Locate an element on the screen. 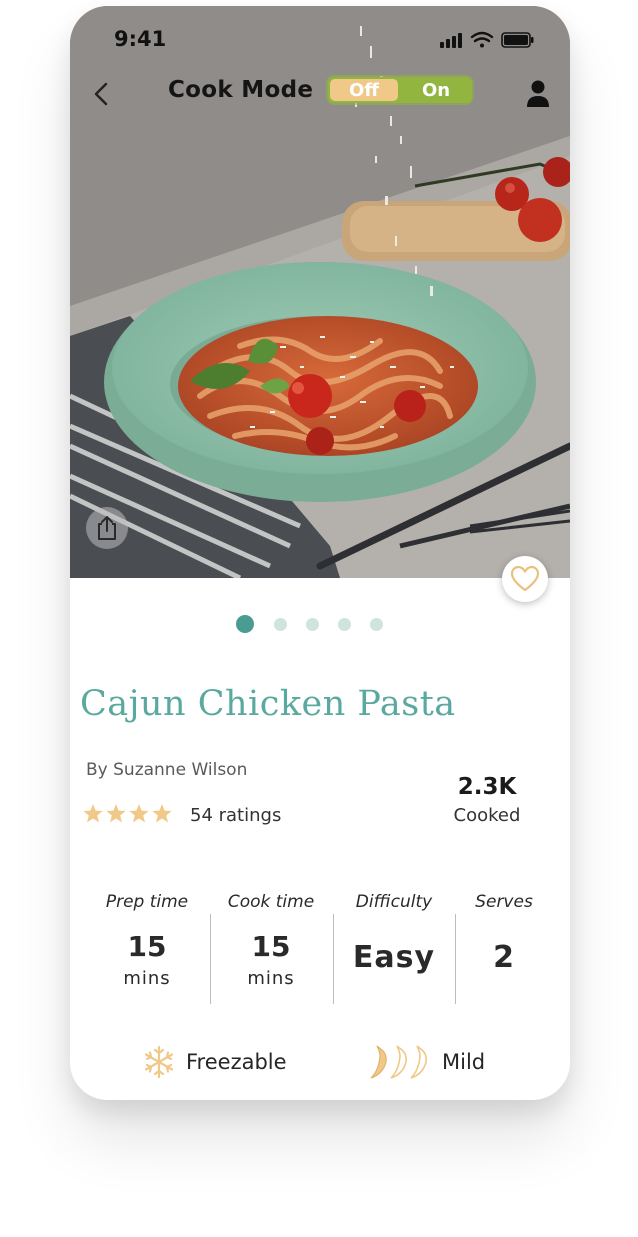 This screenshot has height=1237, width=638. top-nav: Cook Mode Off On is located at coordinates (320, 94).